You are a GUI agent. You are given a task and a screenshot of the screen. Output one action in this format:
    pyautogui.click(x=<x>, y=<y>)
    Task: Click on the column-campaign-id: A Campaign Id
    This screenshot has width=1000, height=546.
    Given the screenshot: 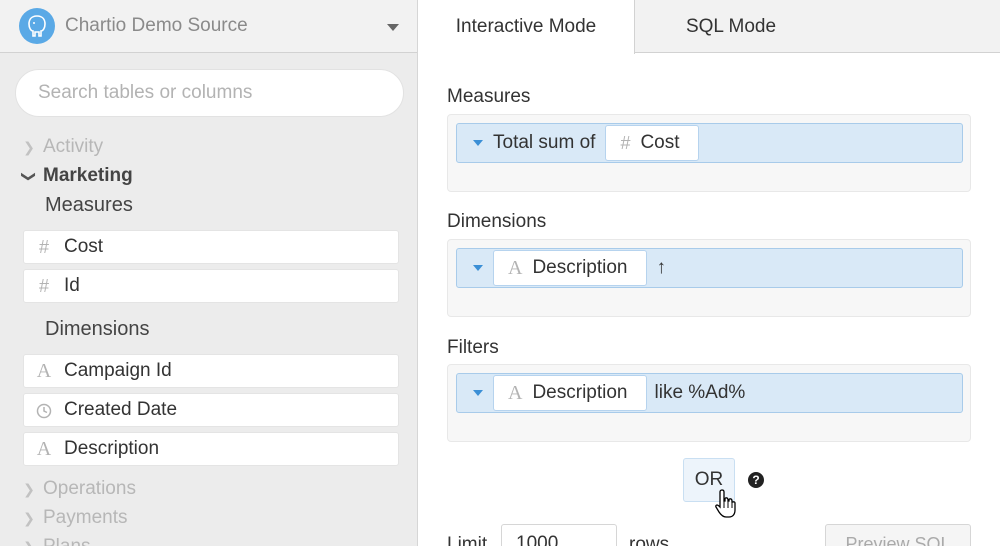 What is the action you would take?
    pyautogui.click(x=211, y=371)
    